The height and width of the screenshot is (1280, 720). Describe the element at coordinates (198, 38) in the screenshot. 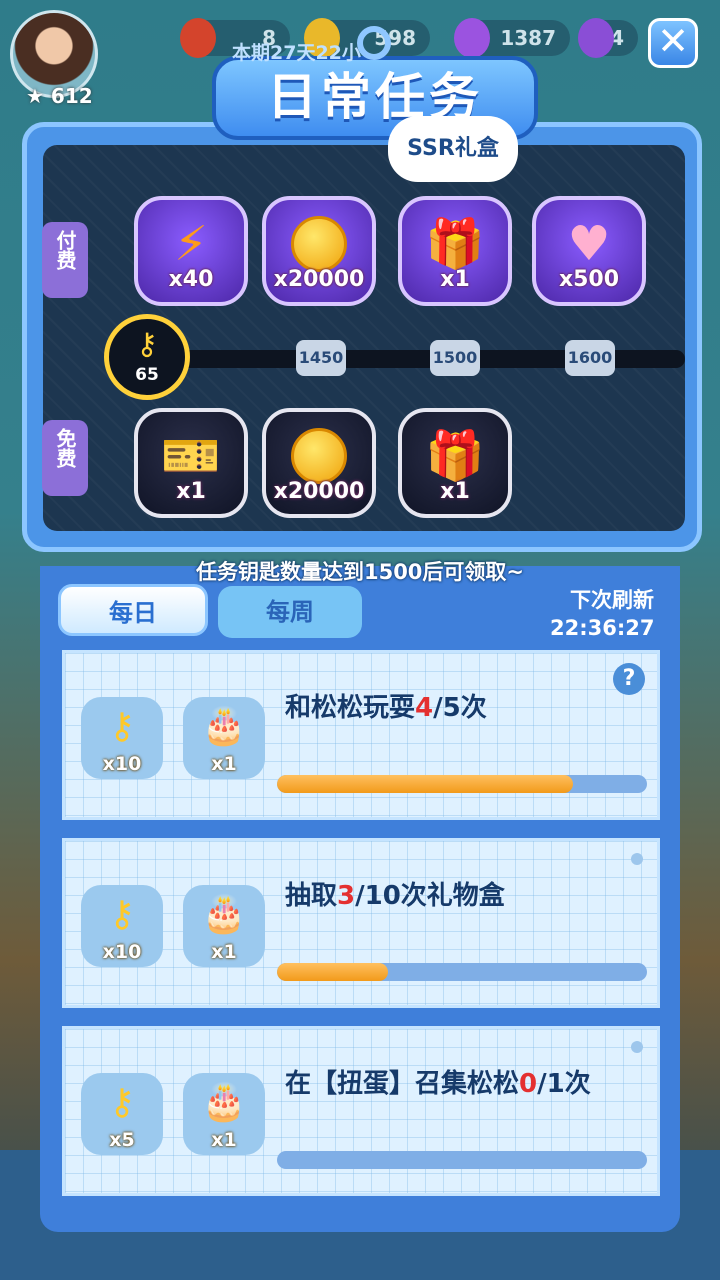

I see `lightning-icon` at that location.